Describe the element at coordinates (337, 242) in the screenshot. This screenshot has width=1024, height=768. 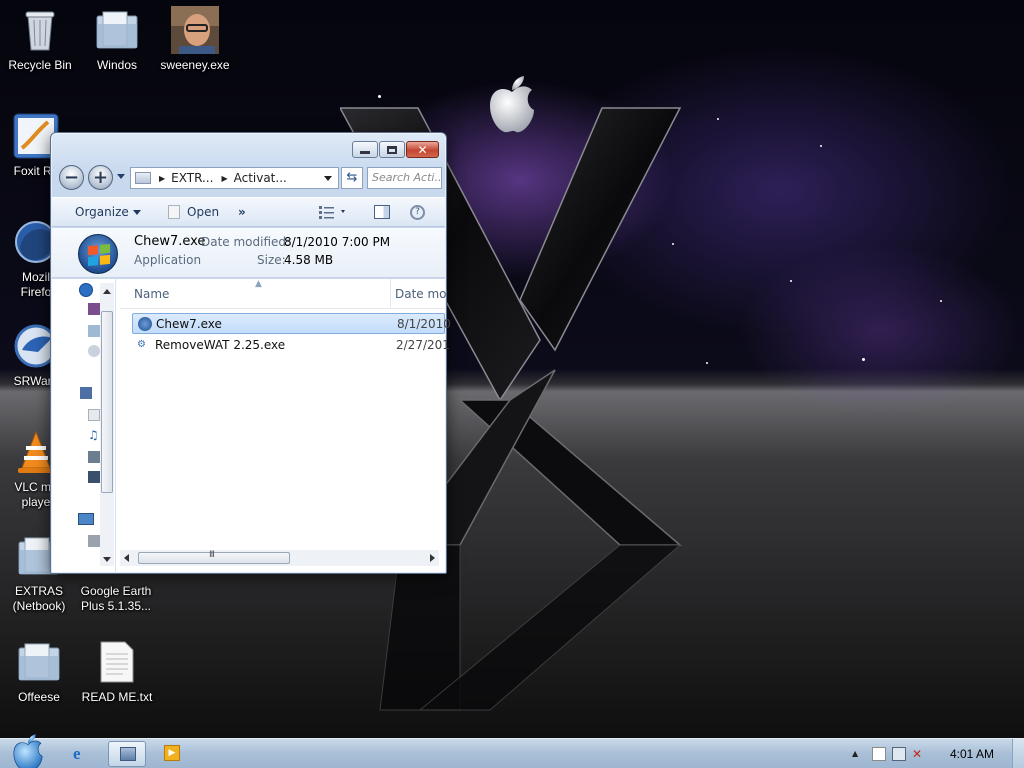
I see `date-modified-value: 8/1/2010 7:00 PM` at that location.